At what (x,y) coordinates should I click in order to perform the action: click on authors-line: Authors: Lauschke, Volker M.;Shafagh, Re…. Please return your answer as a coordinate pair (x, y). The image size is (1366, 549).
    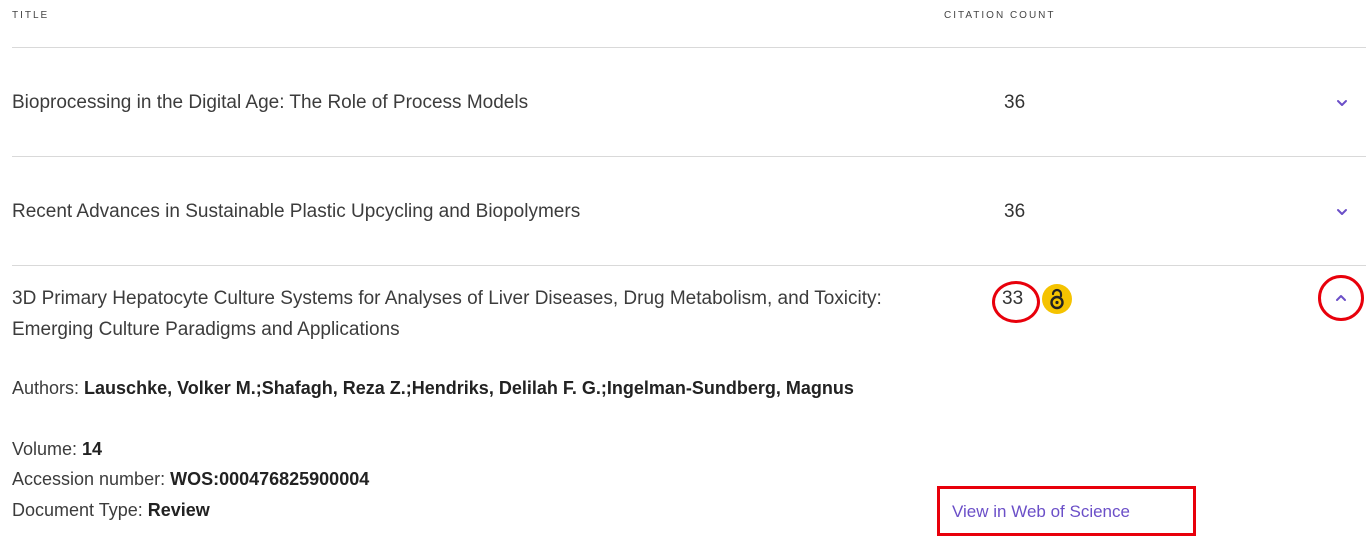
    Looking at the image, I should click on (452, 388).